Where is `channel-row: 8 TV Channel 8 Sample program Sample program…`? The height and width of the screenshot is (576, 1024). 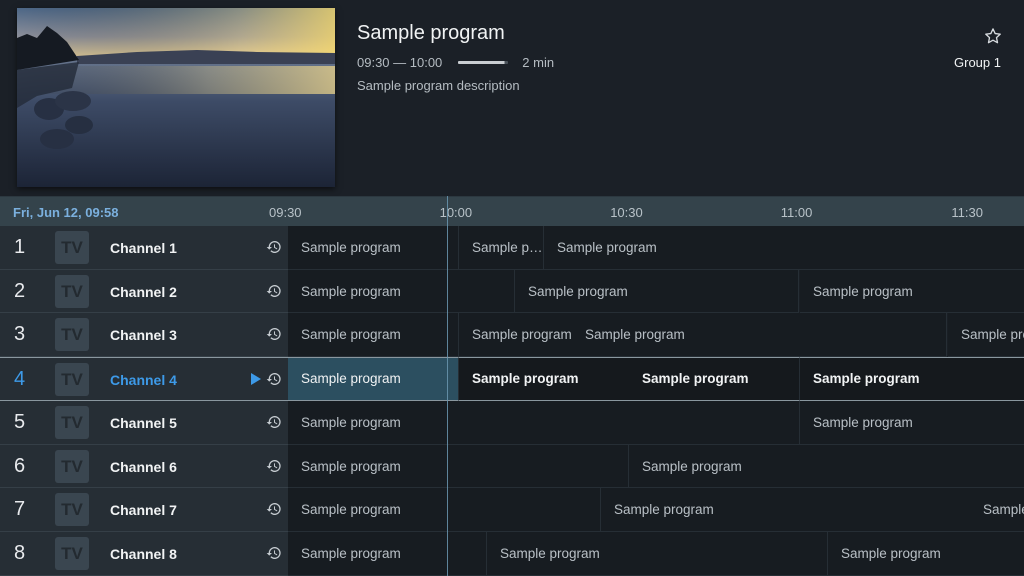
channel-row: 8 TV Channel 8 Sample program Sample program… is located at coordinates (512, 554).